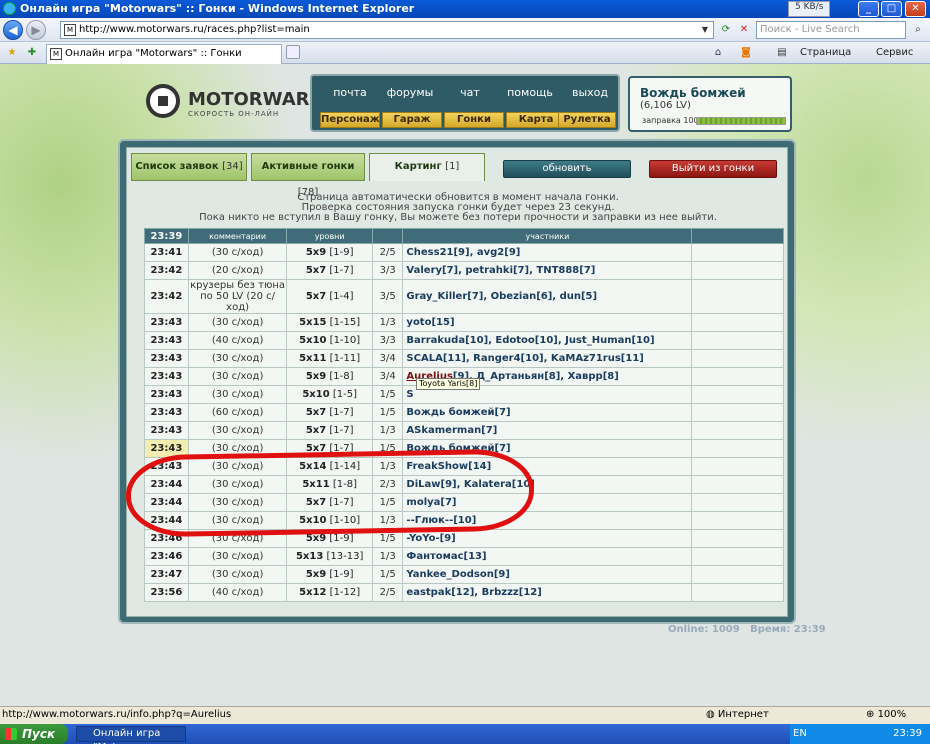 This screenshot has width=930, height=755. I want to click on language-indicator: EN, so click(800, 734).